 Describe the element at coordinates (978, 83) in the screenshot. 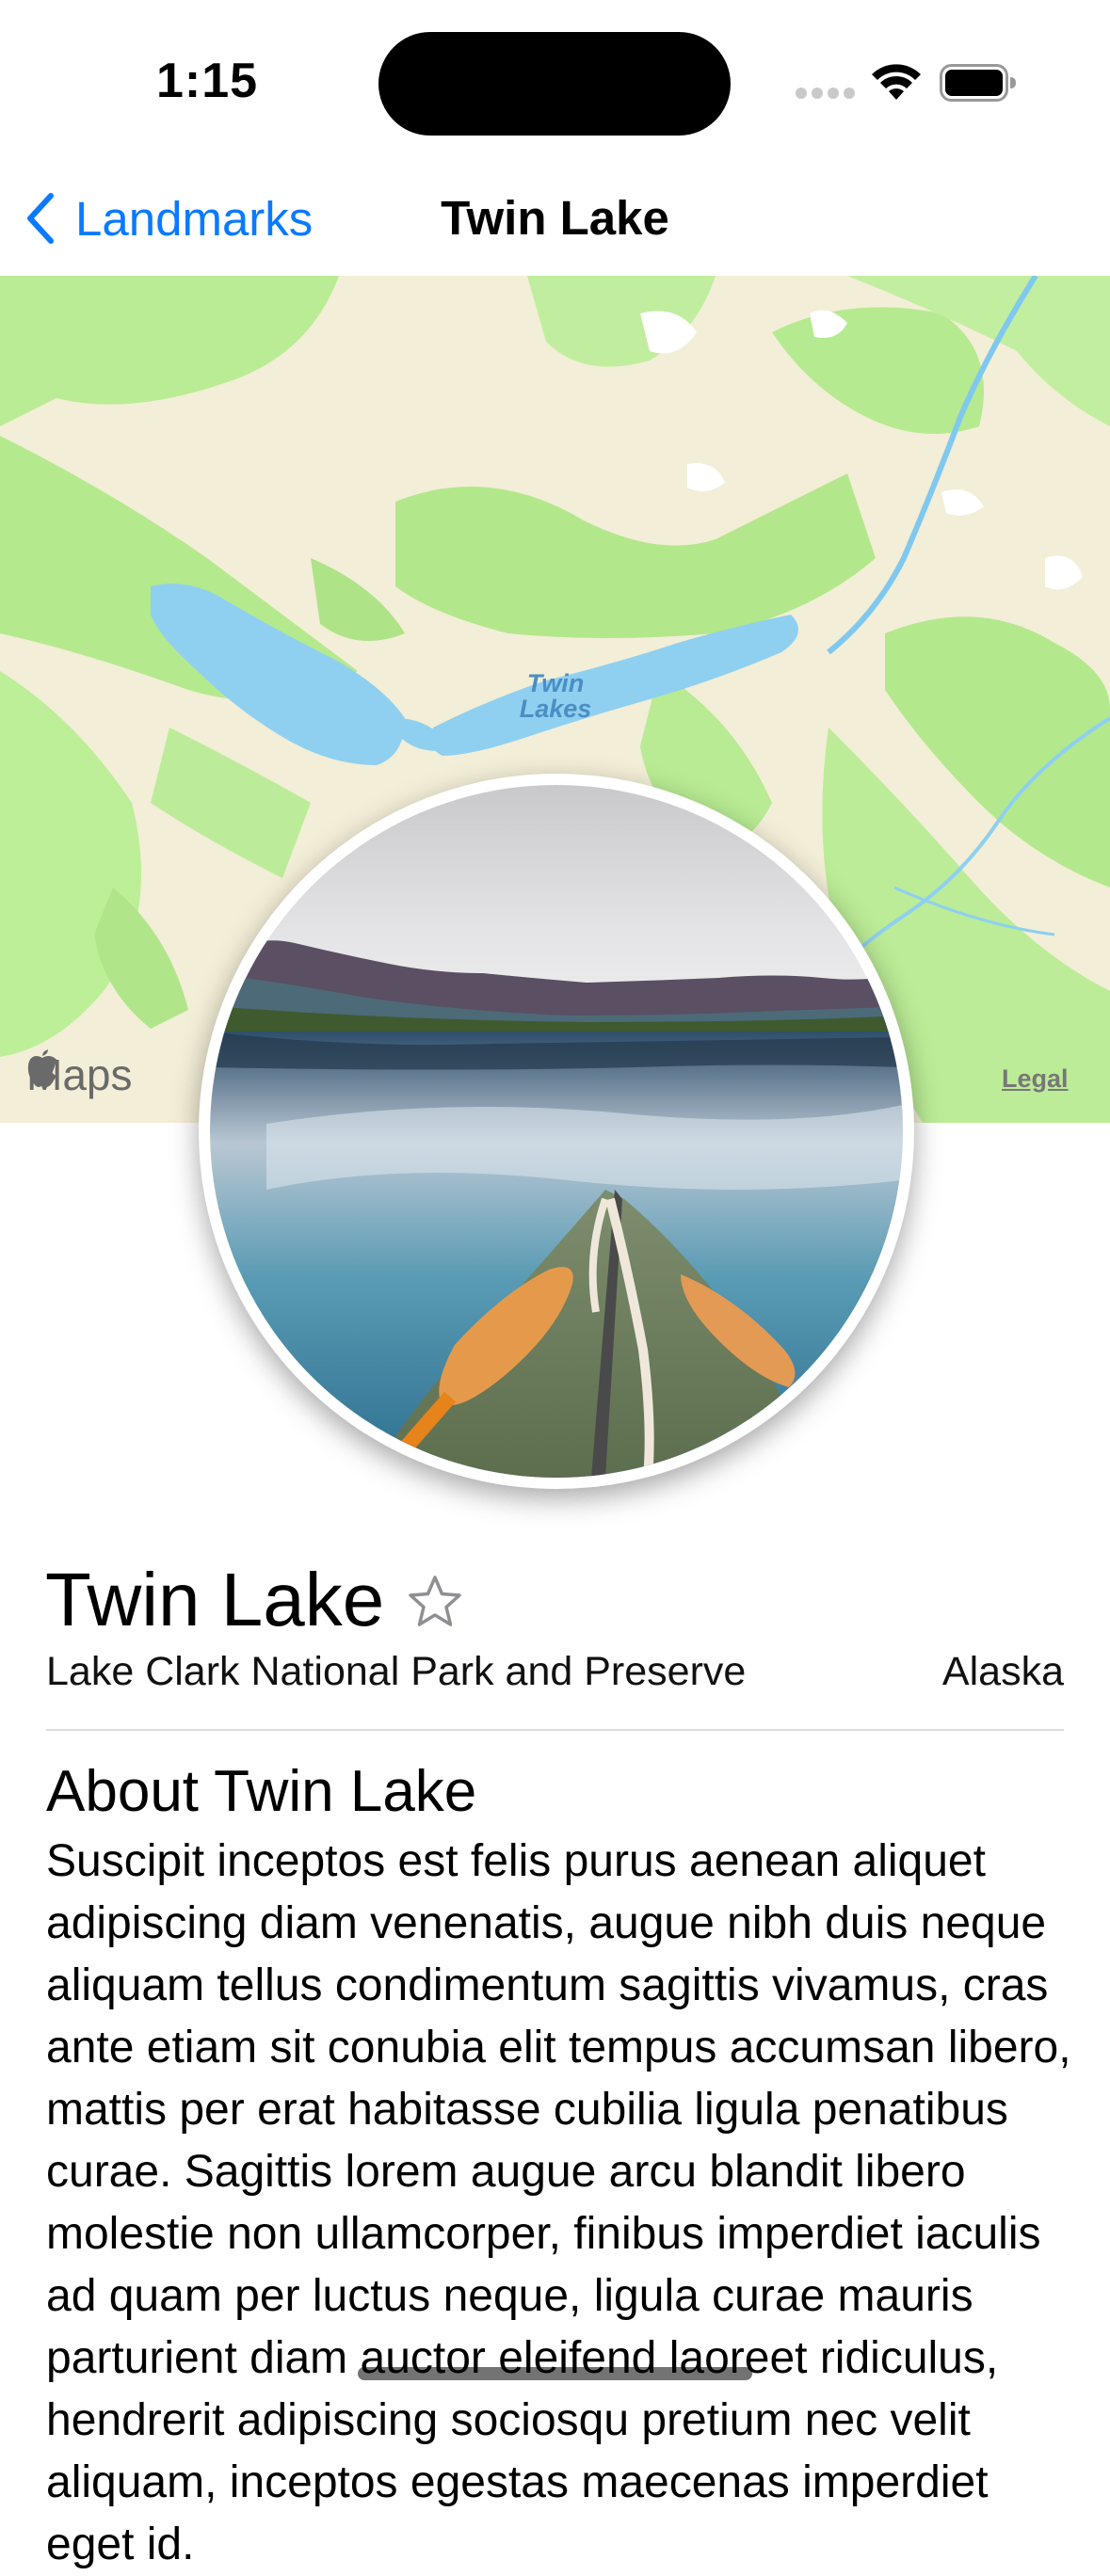

I see `battery-icon` at that location.